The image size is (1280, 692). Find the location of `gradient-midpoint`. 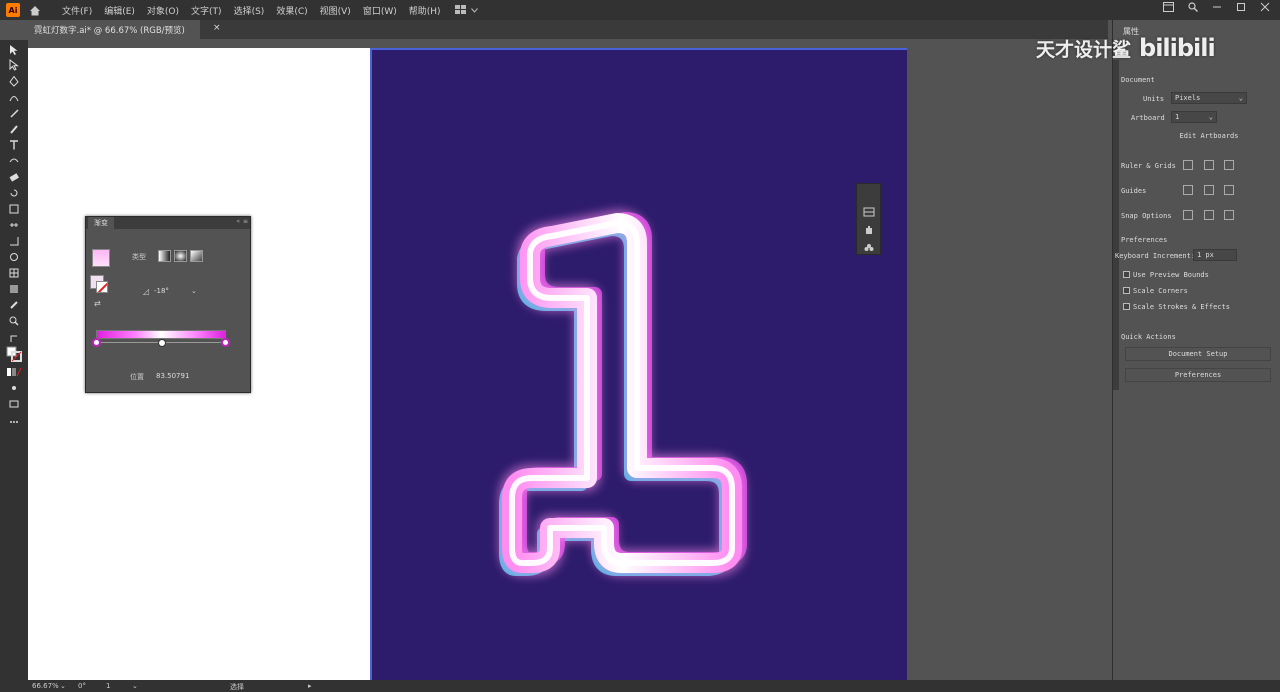

gradient-midpoint is located at coordinates (162, 343).